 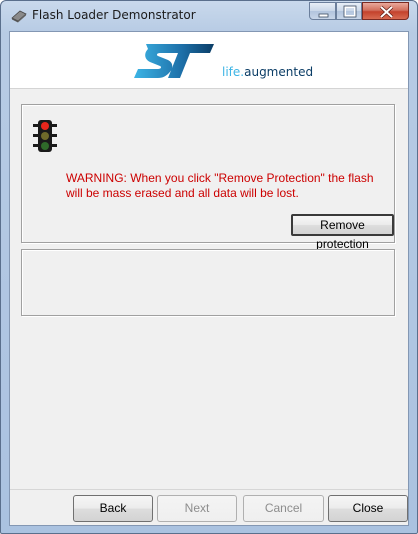 I want to click on next-button: Next, so click(x=197, y=508).